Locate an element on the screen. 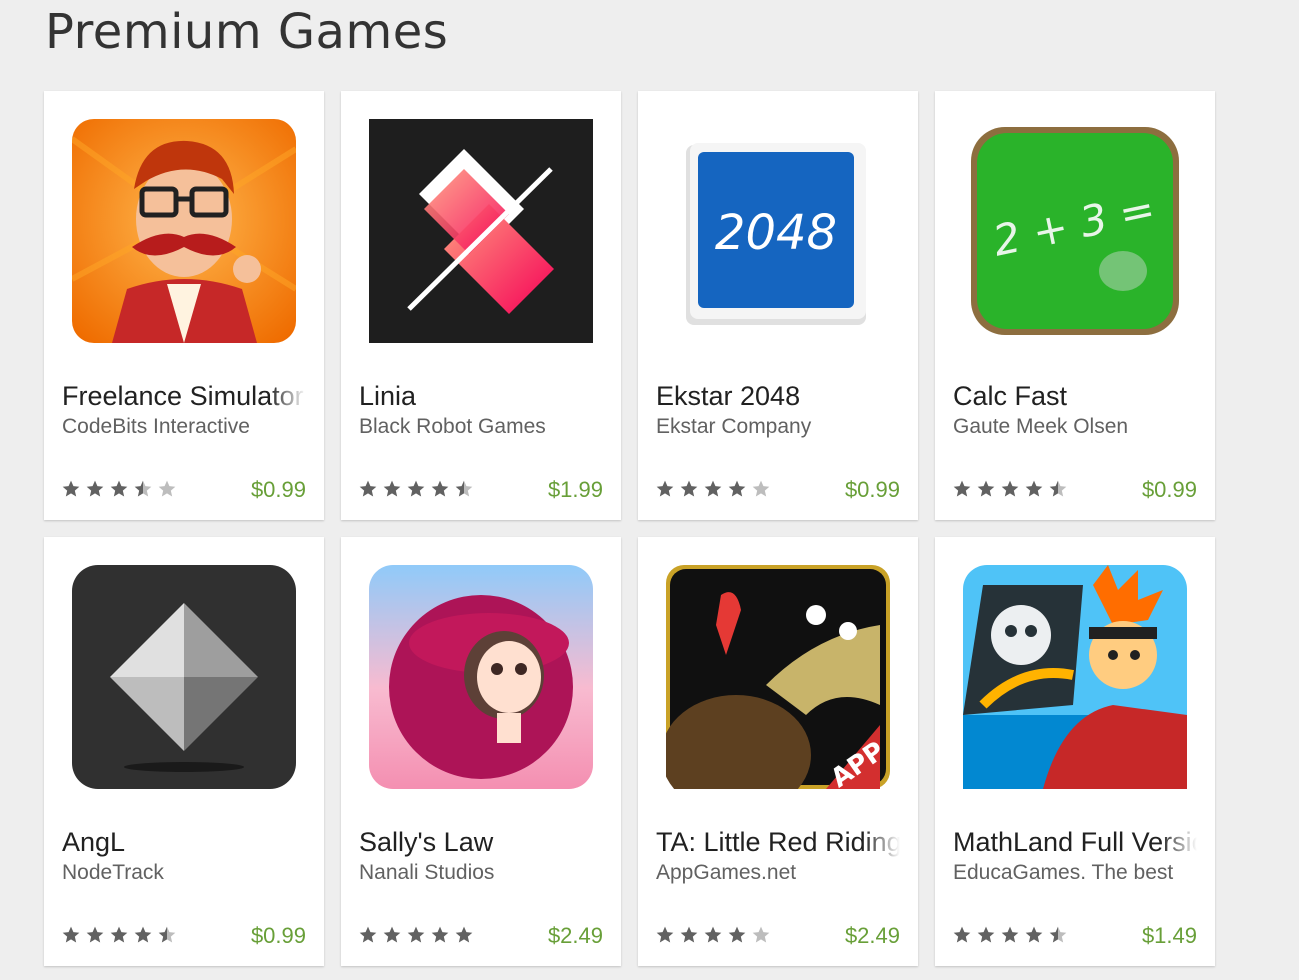 Image resolution: width=1299 pixels, height=980 pixels. game-title: Linia is located at coordinates (481, 396).